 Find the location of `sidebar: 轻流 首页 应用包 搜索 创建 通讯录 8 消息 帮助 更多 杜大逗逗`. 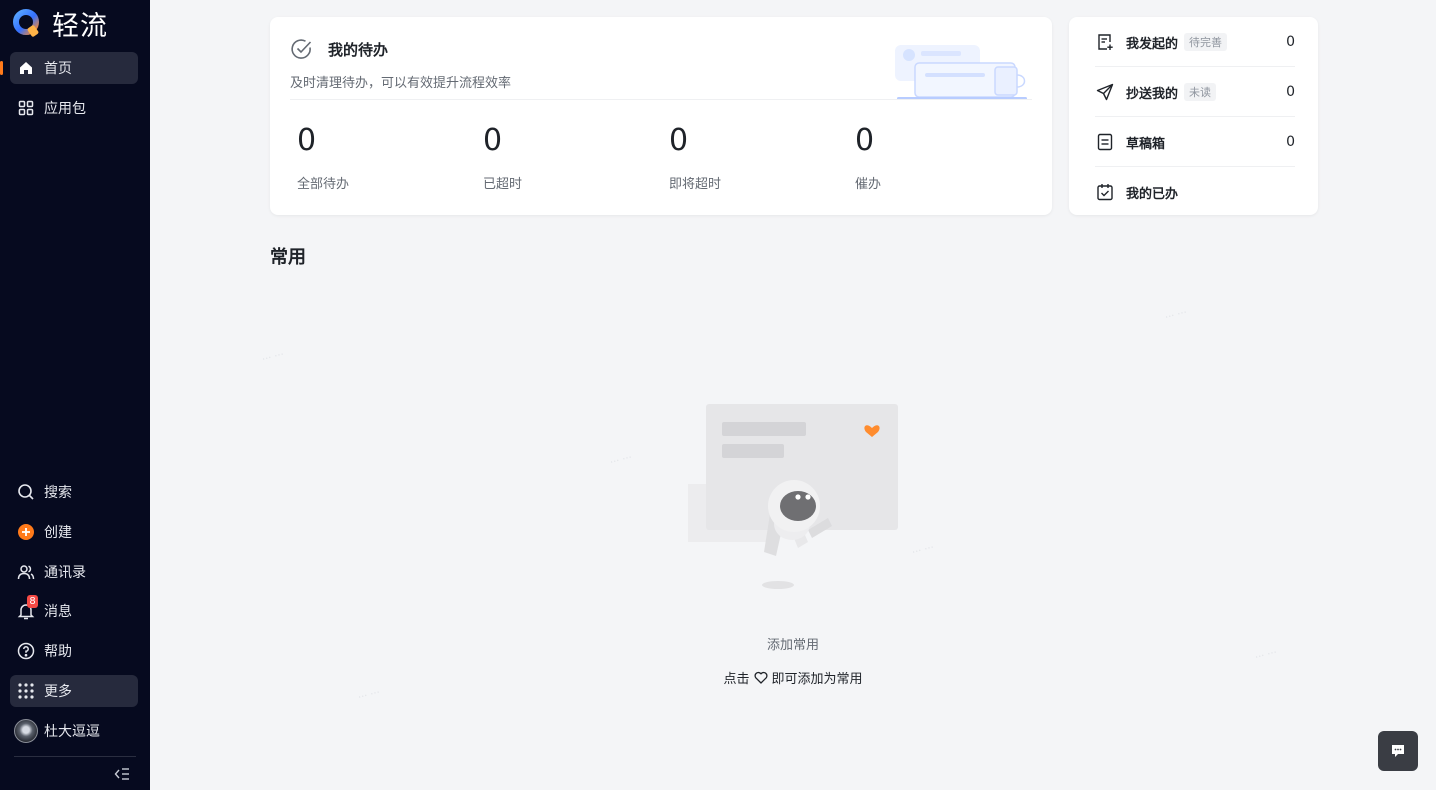

sidebar: 轻流 首页 应用包 搜索 创建 通讯录 8 消息 帮助 更多 杜大逗逗 is located at coordinates (75, 395).